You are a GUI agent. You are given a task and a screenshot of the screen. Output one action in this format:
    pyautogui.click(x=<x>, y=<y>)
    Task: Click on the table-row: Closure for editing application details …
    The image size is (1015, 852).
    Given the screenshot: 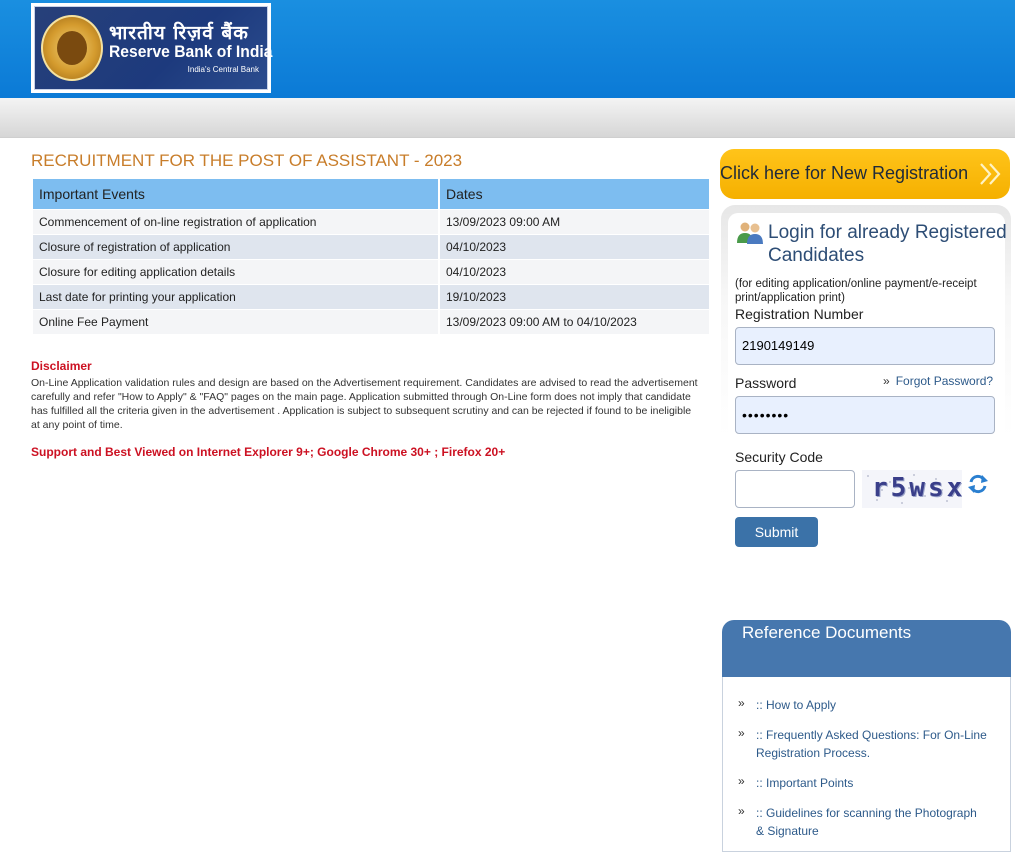 What is the action you would take?
    pyautogui.click(x=371, y=272)
    